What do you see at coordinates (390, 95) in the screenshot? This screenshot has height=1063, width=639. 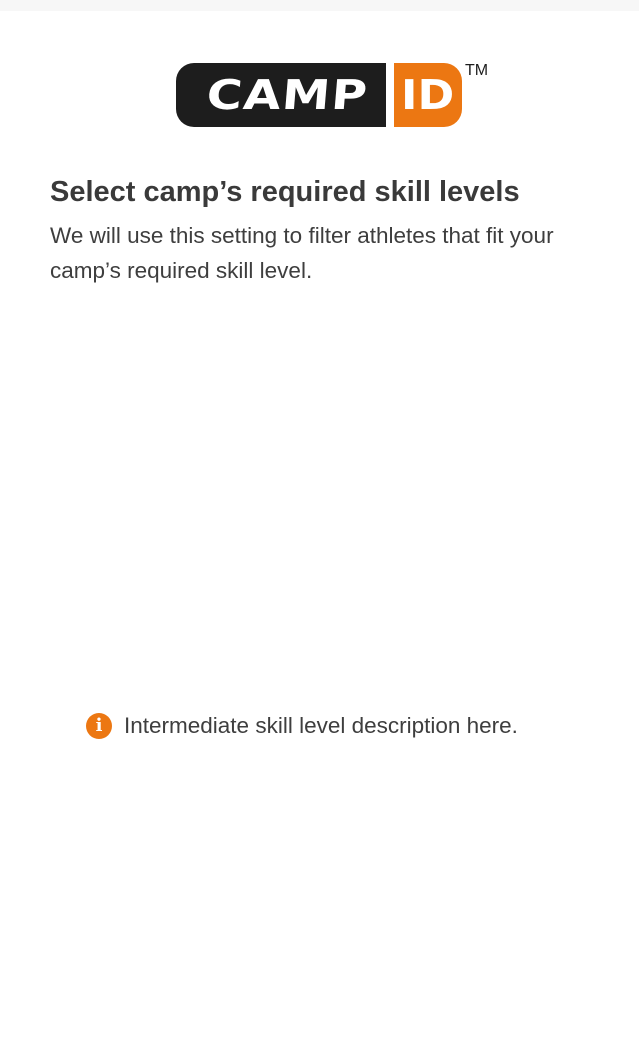 I see `logo-separator` at bounding box center [390, 95].